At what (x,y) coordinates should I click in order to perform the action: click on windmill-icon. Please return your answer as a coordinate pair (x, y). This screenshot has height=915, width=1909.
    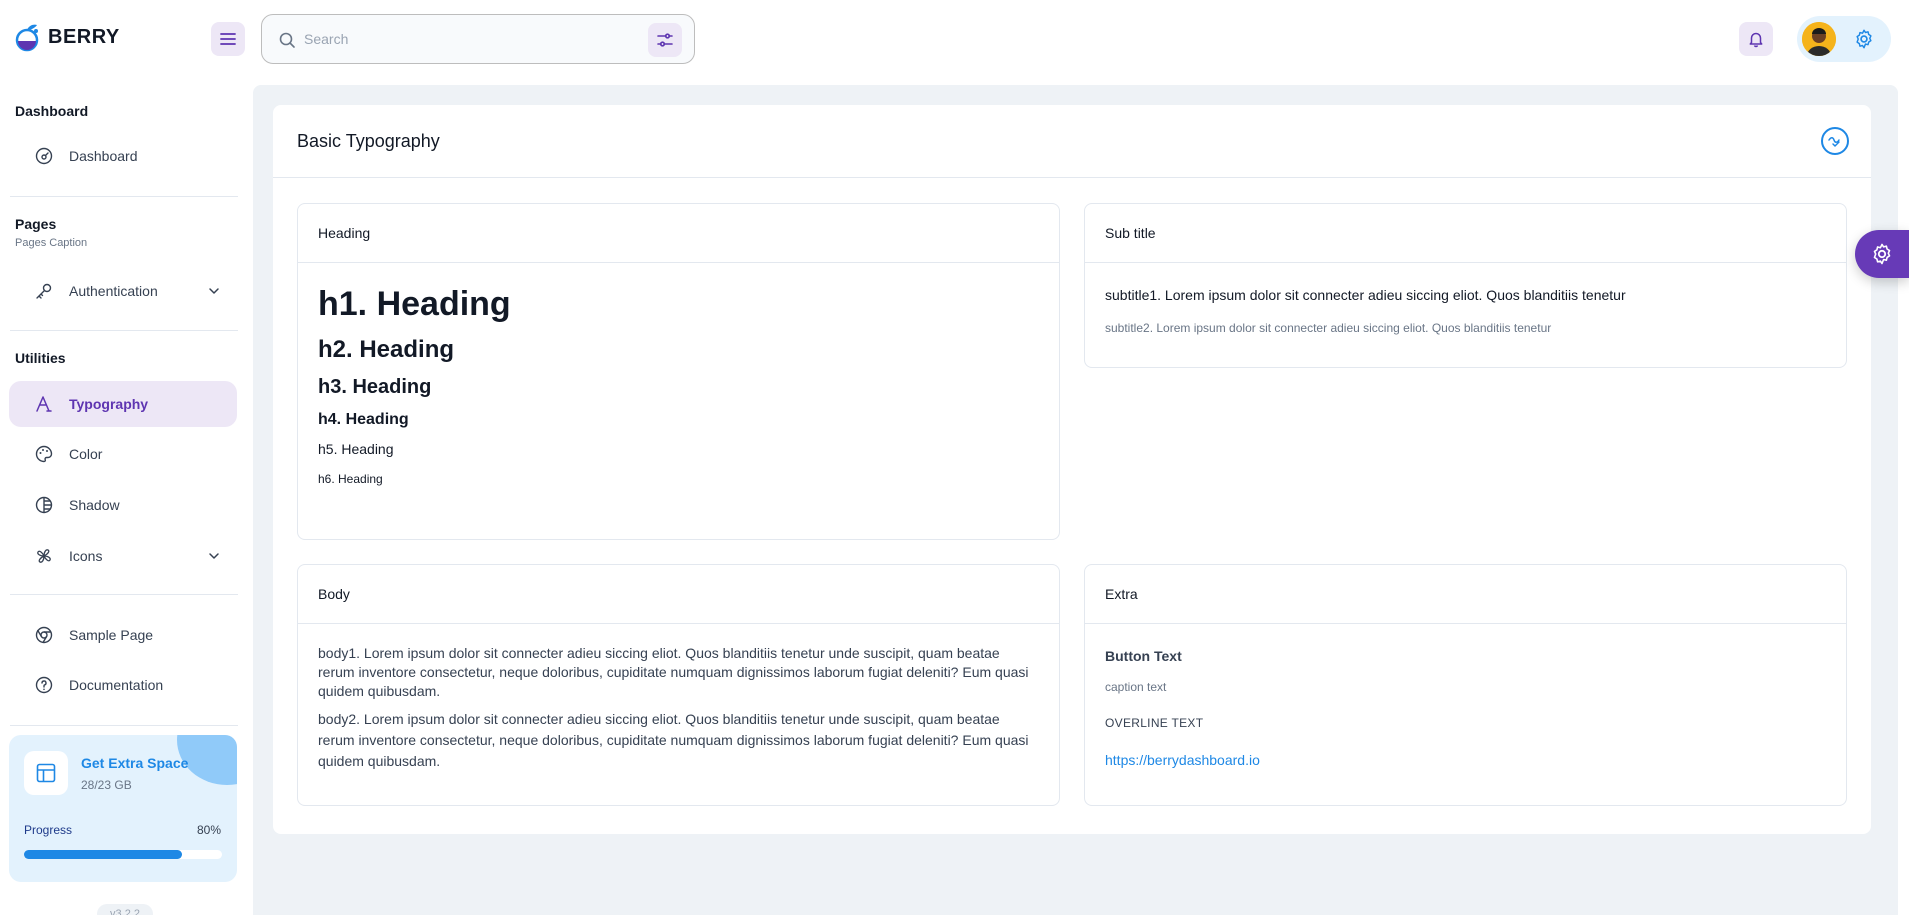
    Looking at the image, I should click on (44, 556).